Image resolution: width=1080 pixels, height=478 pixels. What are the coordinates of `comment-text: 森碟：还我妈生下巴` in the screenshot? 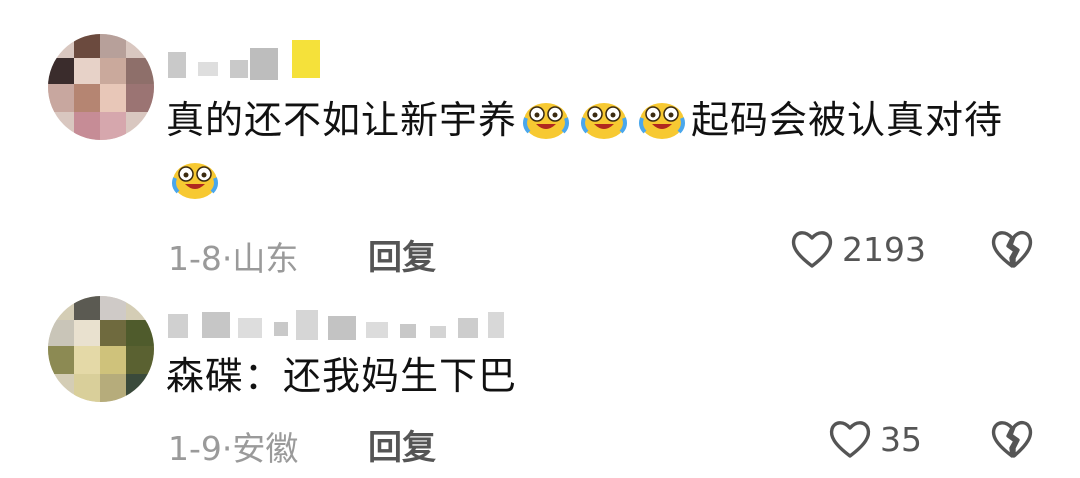 It's located at (342, 376).